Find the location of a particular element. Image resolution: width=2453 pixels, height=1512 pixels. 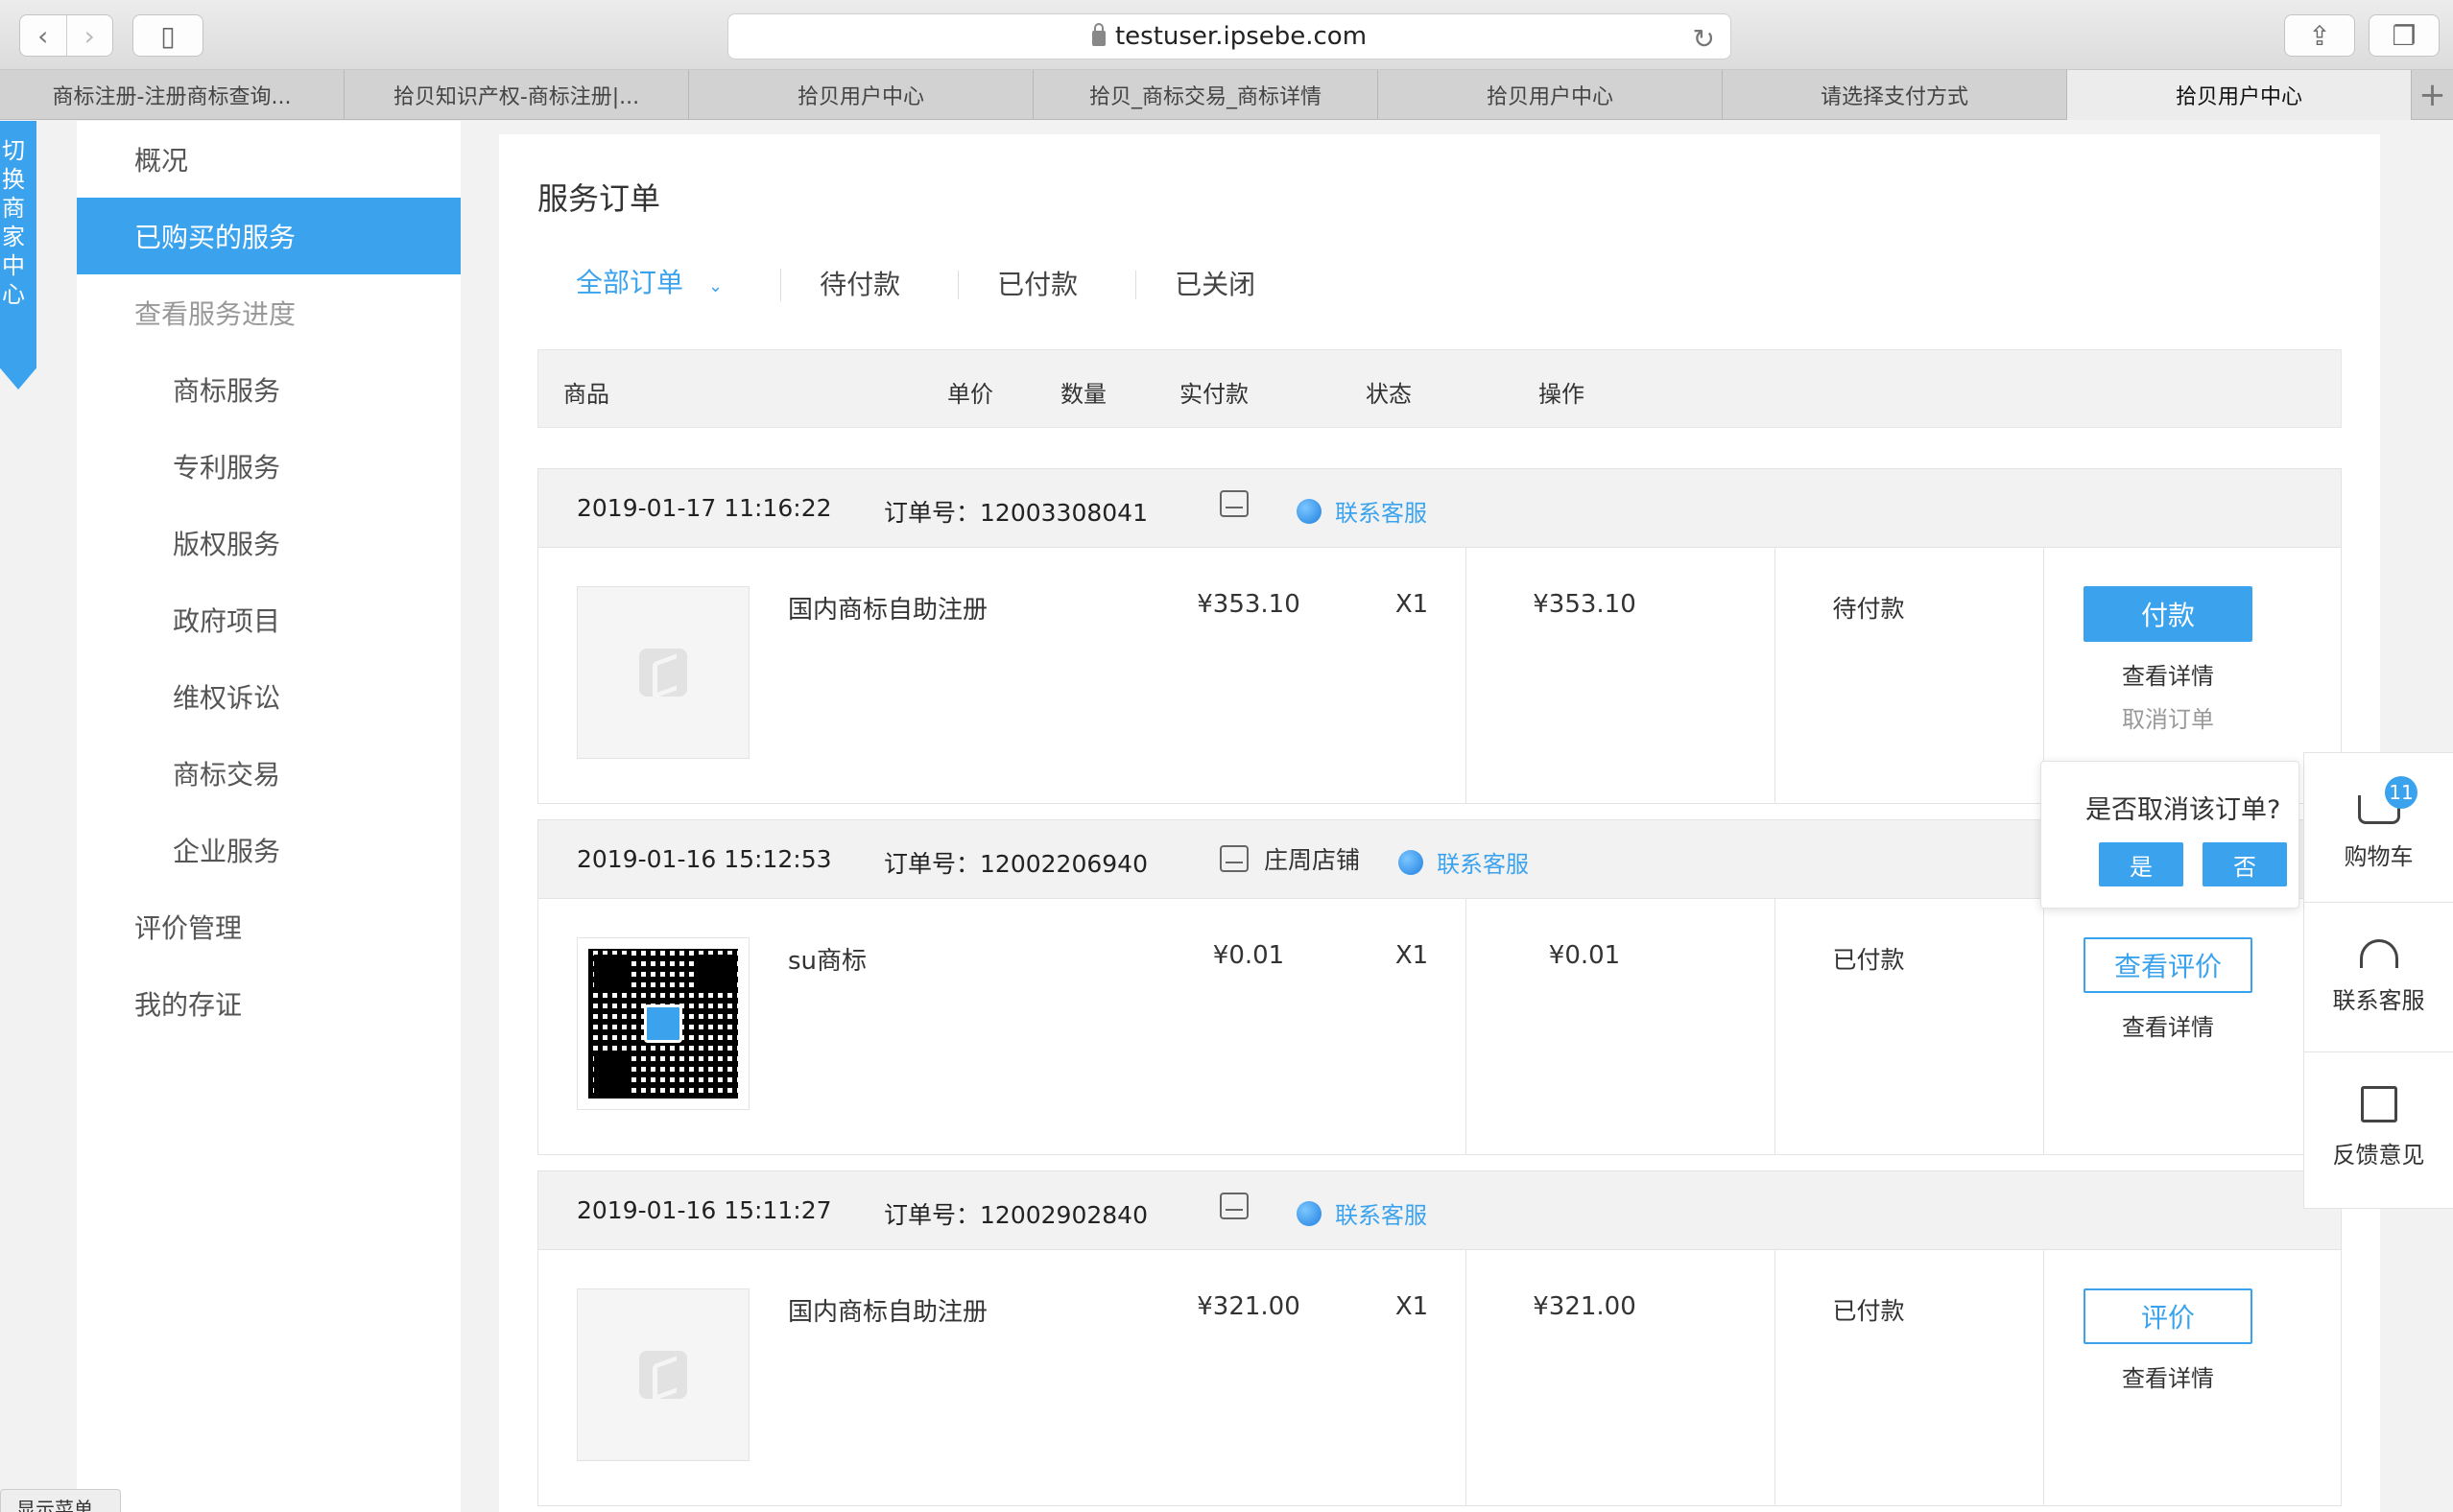

headset-icon is located at coordinates (2378, 953).